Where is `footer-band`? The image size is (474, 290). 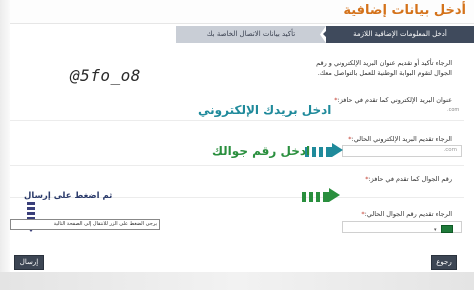
footer-band is located at coordinates (237, 281).